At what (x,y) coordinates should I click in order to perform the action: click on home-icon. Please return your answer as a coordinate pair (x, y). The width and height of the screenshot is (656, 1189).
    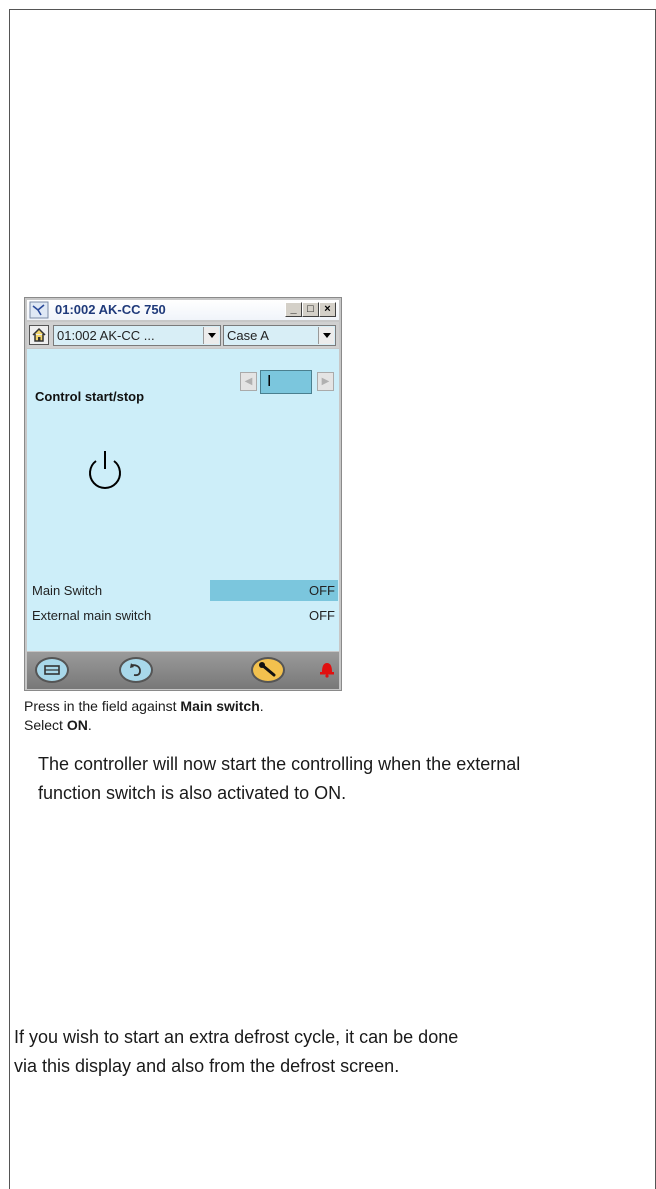
    Looking at the image, I should click on (39, 334).